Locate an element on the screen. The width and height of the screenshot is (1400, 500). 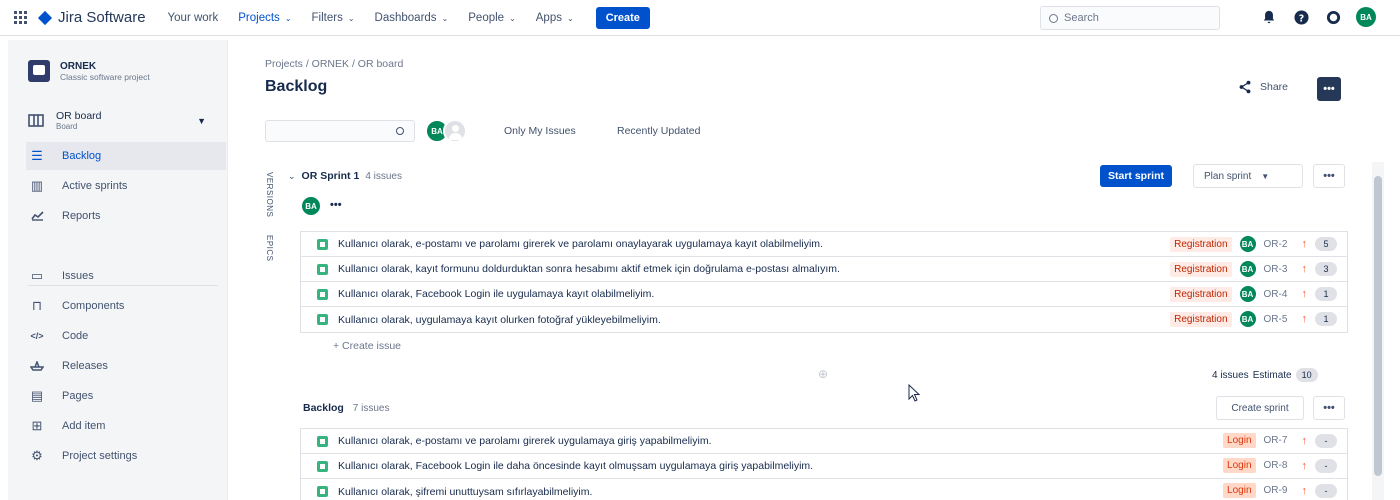
app-switcher-icon is located at coordinates (21, 17).